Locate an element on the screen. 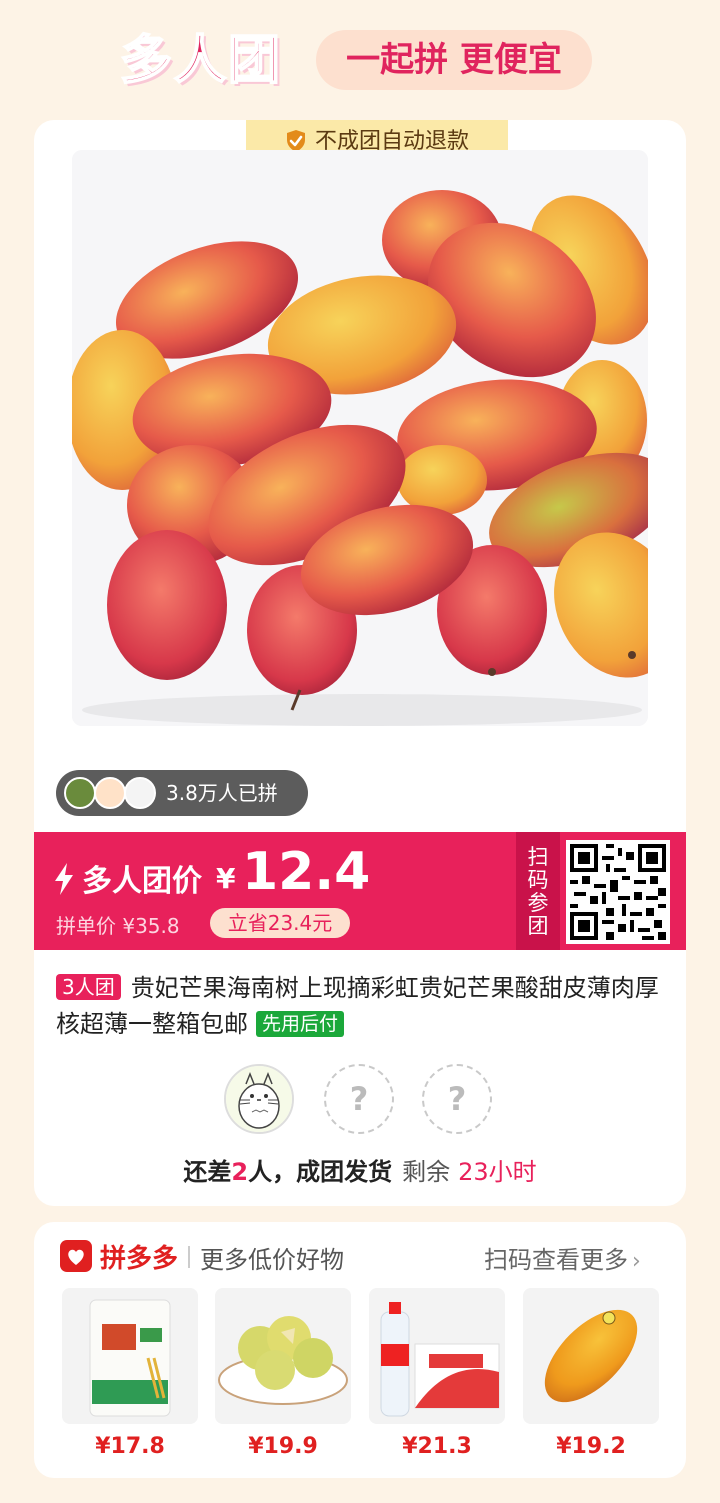  status-suffix: 人，成团发货 is located at coordinates (320, 1172).